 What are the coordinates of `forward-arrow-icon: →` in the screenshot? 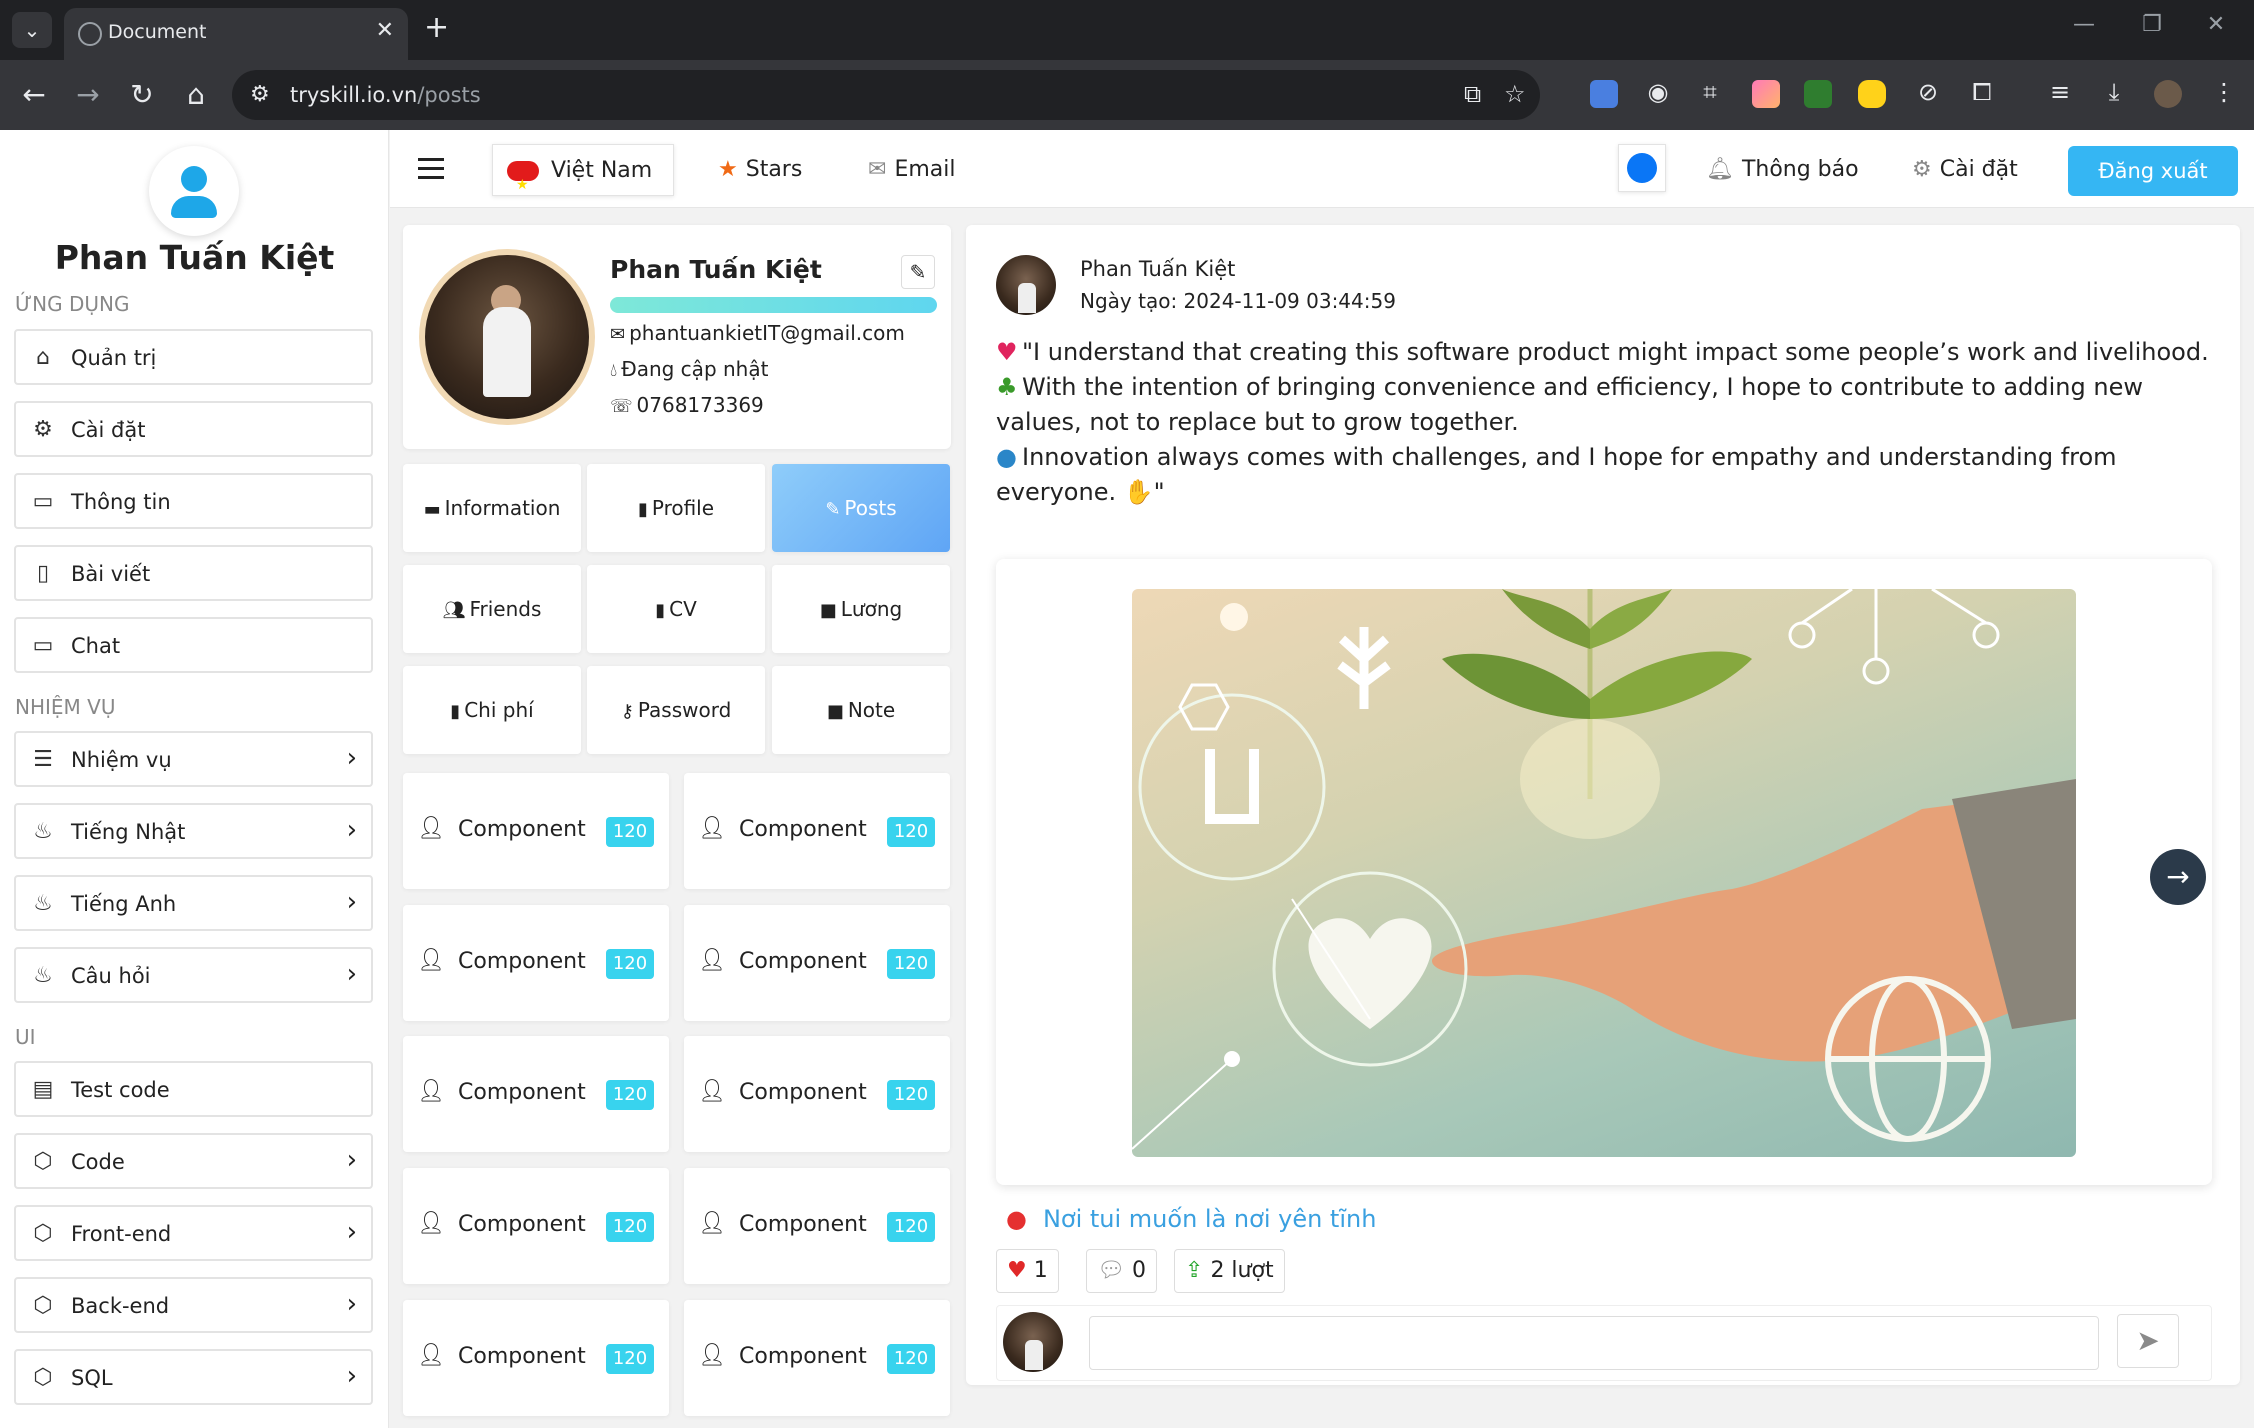 It's located at (88, 95).